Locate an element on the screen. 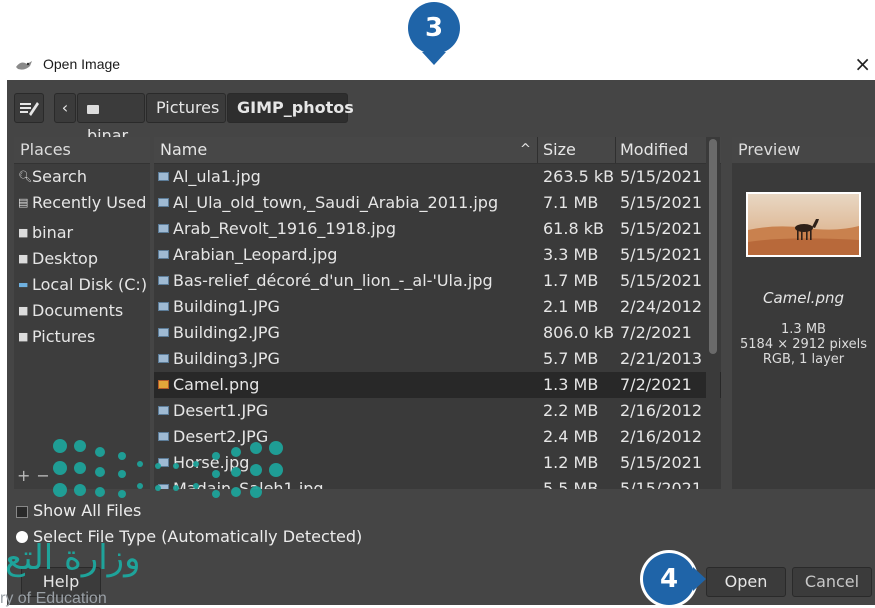 The height and width of the screenshot is (608, 875). ministry-logo-dots is located at coordinates (168, 468).